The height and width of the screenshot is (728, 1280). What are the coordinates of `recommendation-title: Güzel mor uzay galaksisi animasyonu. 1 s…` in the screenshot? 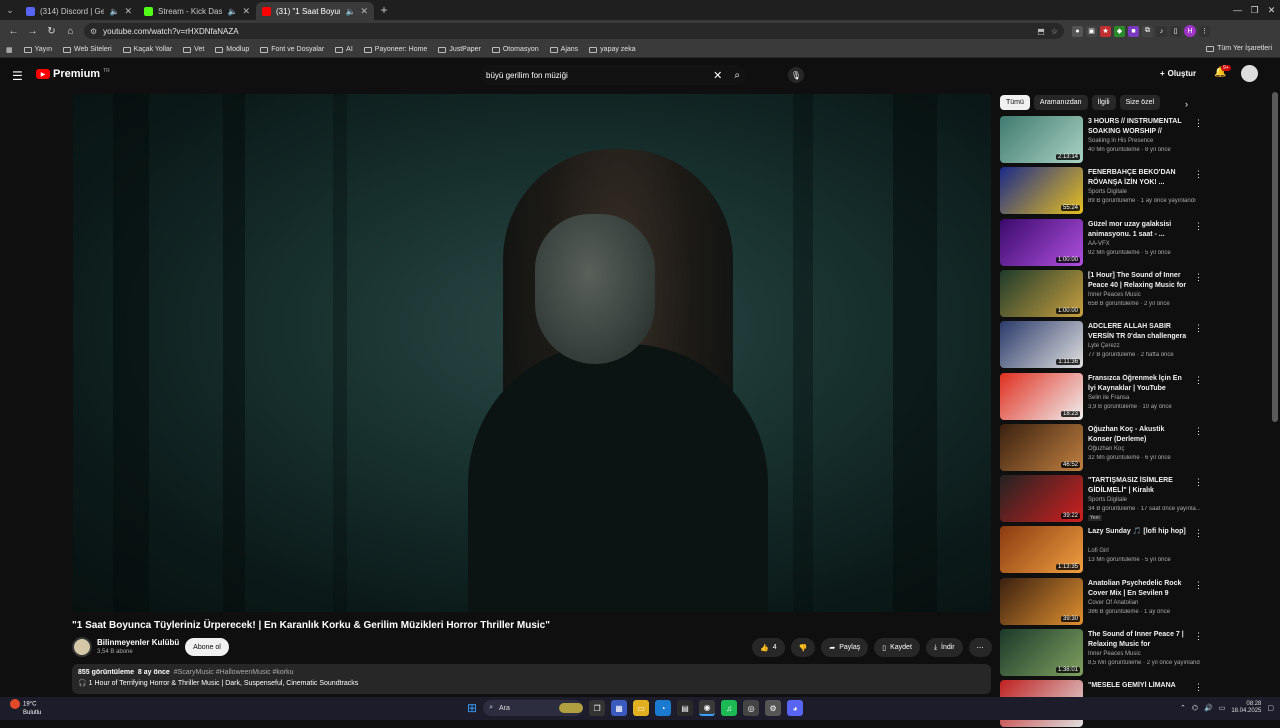 It's located at (1138, 230).